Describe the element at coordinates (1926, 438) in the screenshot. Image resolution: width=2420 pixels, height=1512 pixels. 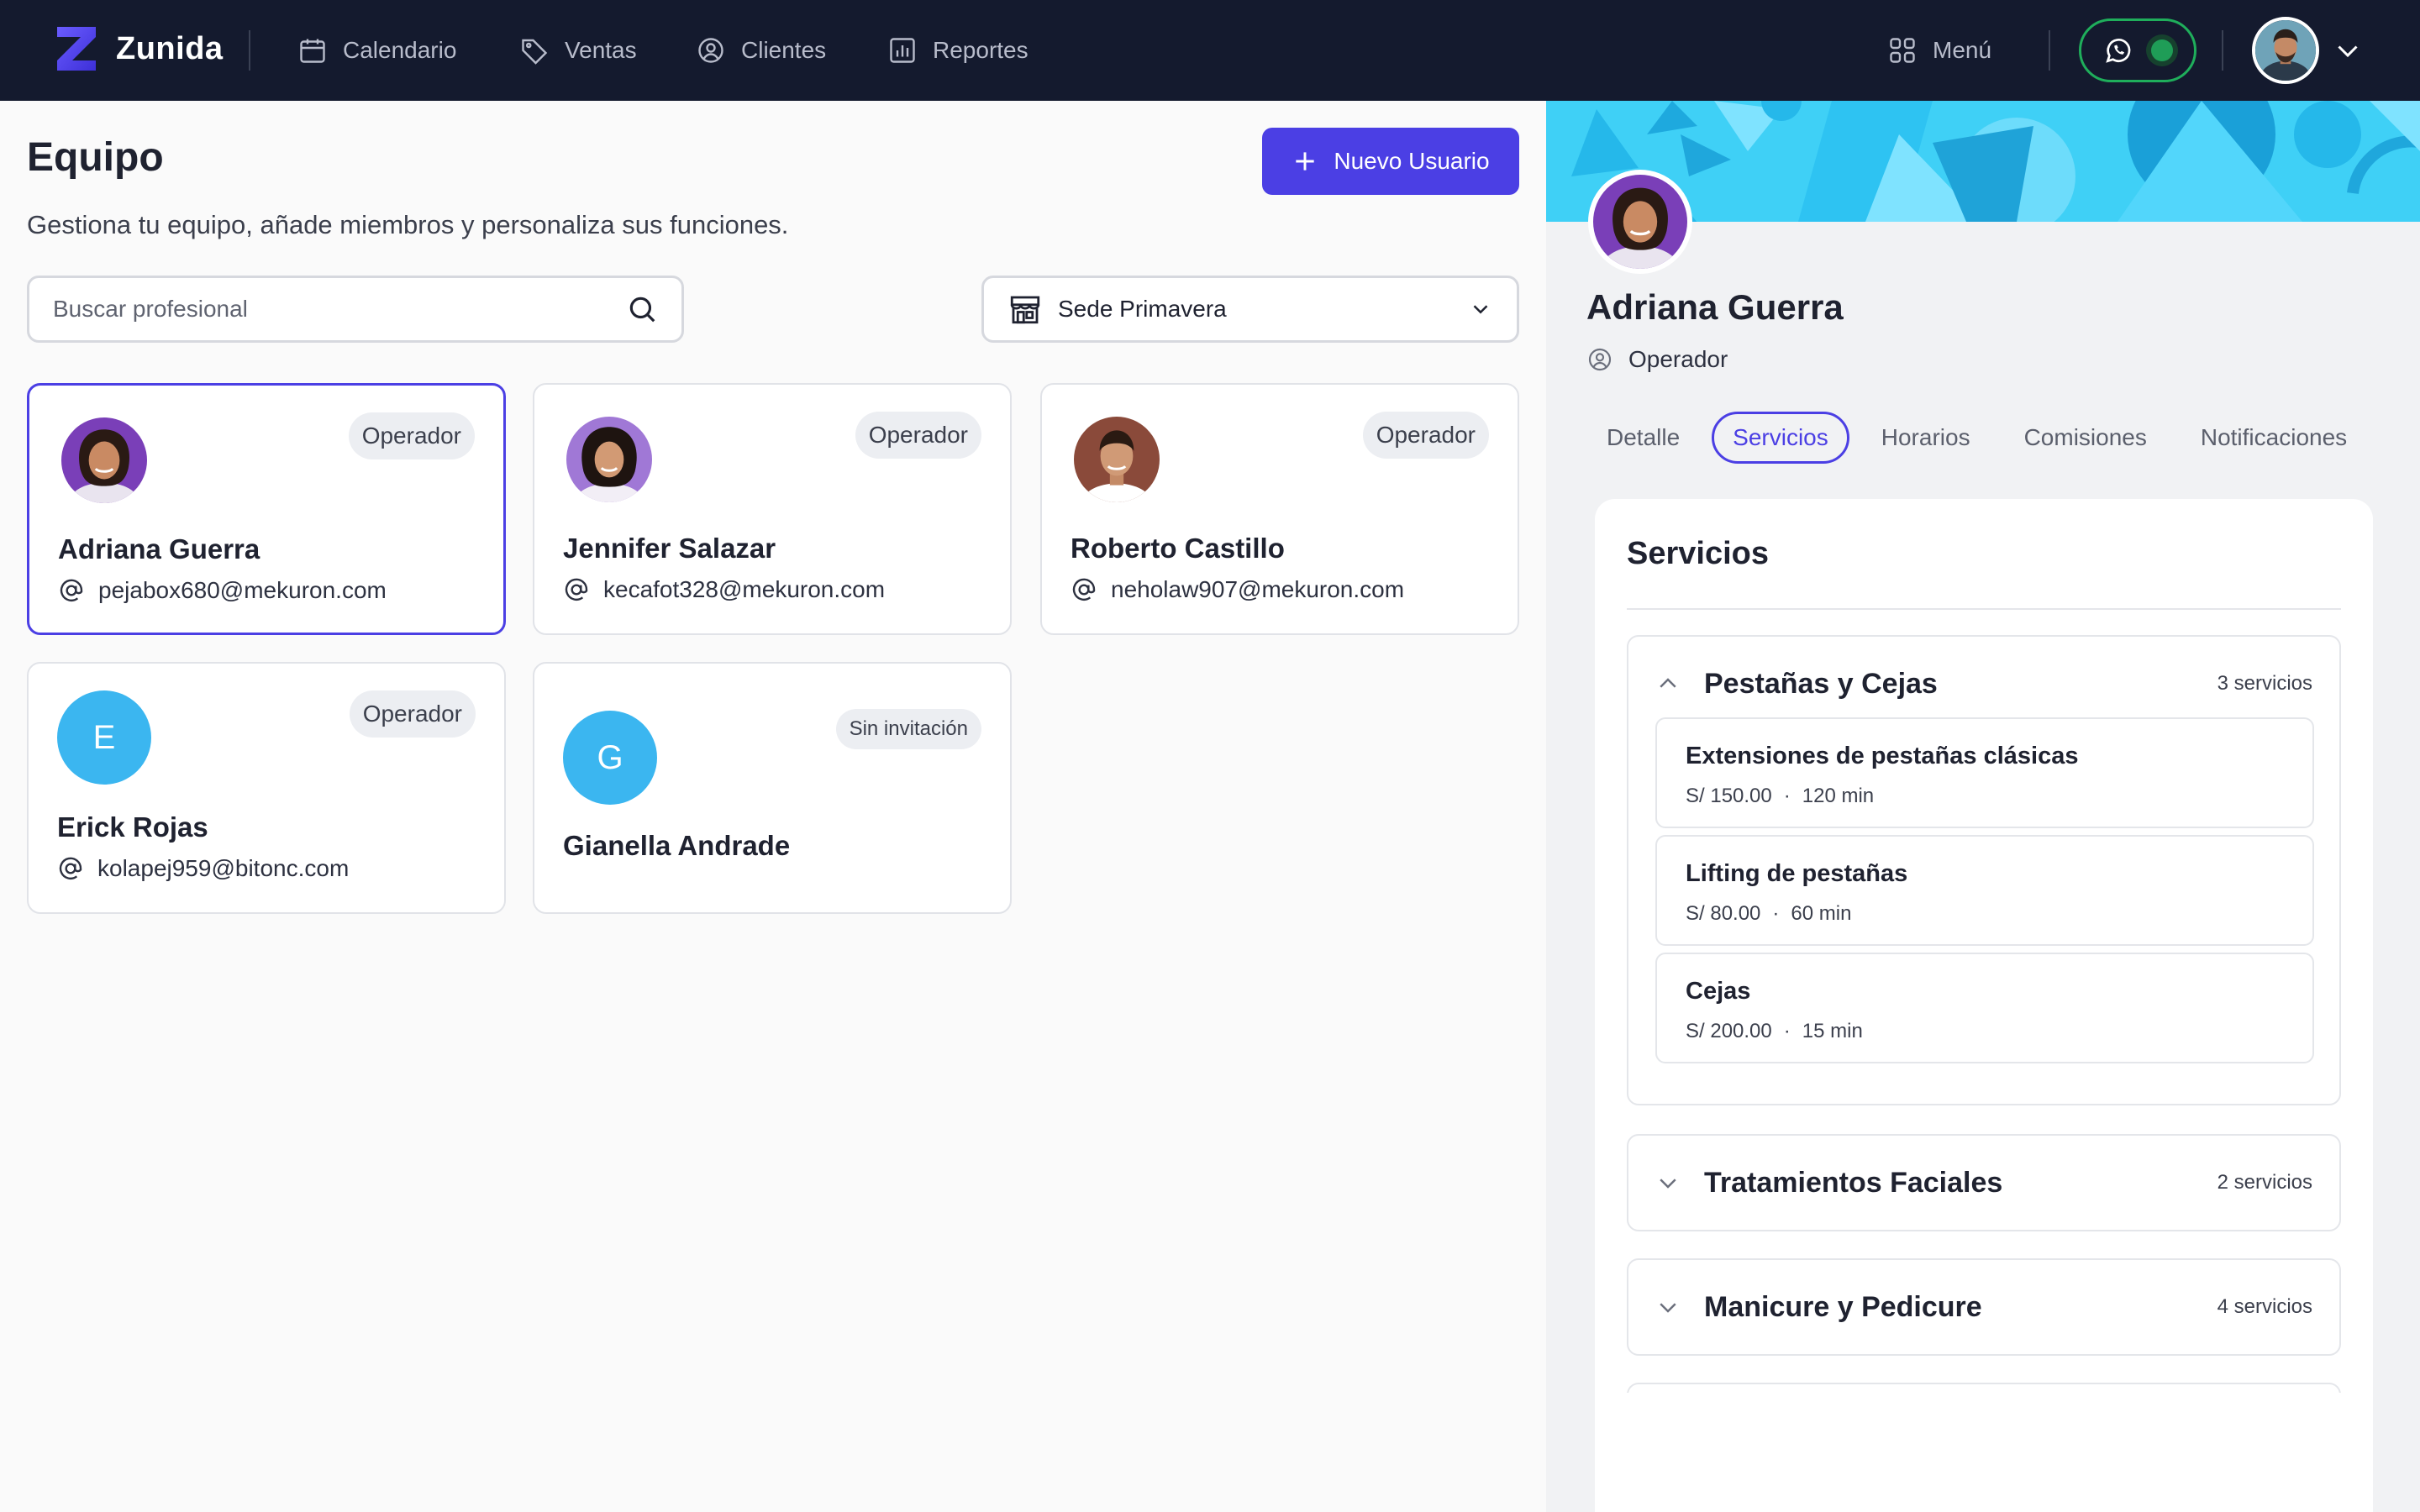
I see `tab-horarios: Horarios` at that location.